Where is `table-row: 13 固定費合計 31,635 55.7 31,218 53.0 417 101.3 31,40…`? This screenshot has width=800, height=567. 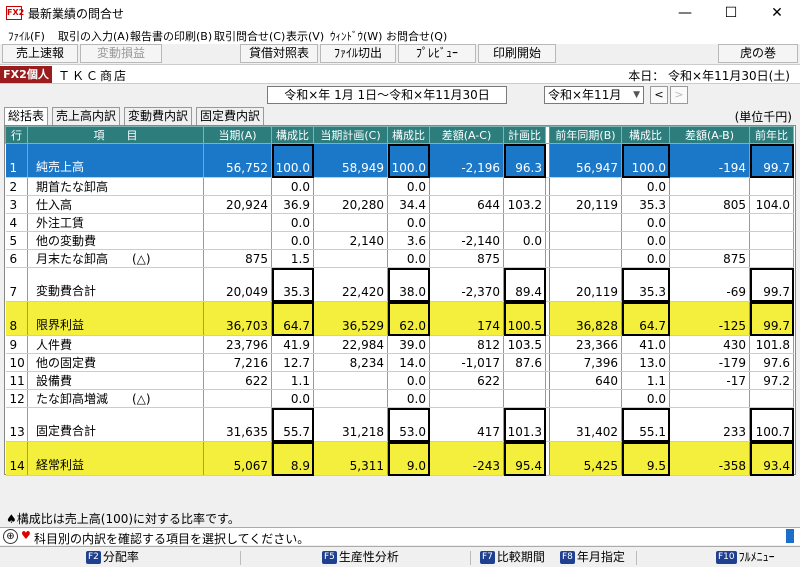 table-row: 13 固定費合計 31,635 55.7 31,218 53.0 417 101.3 31,40… is located at coordinates (399, 424).